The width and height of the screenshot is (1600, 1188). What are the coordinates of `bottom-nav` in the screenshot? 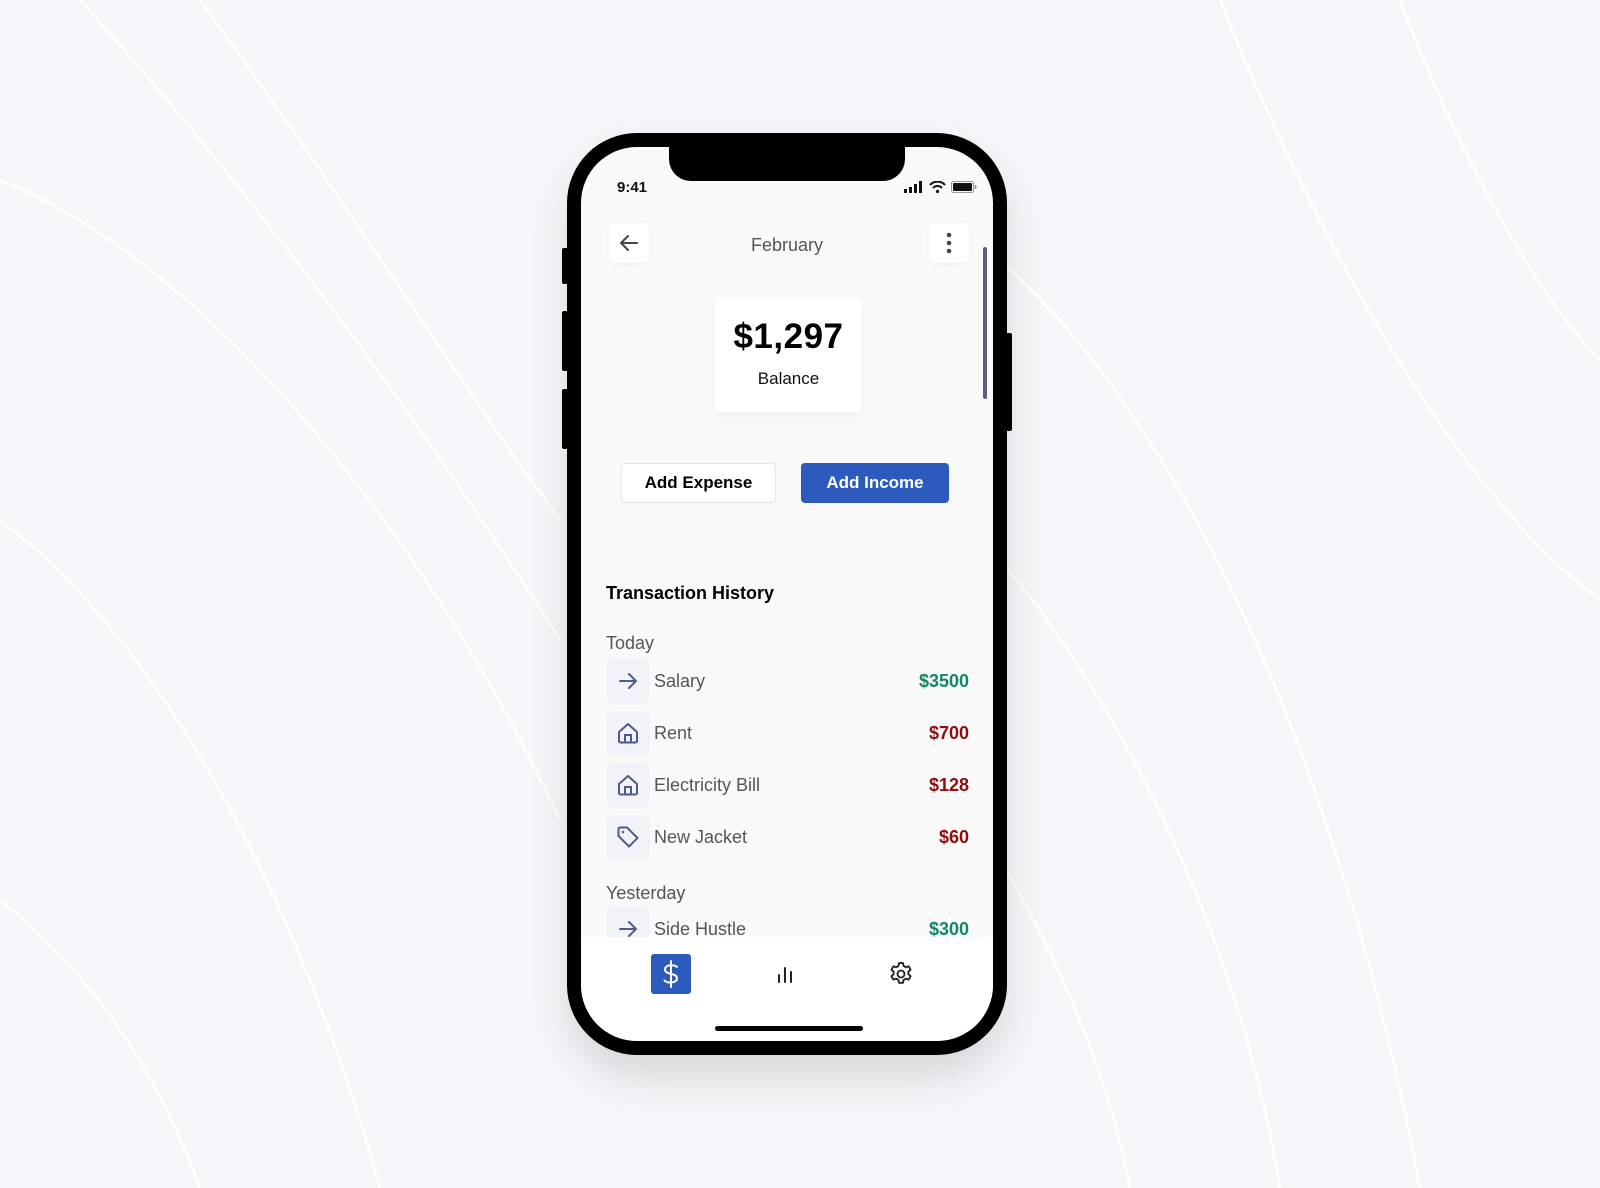 It's located at (787, 989).